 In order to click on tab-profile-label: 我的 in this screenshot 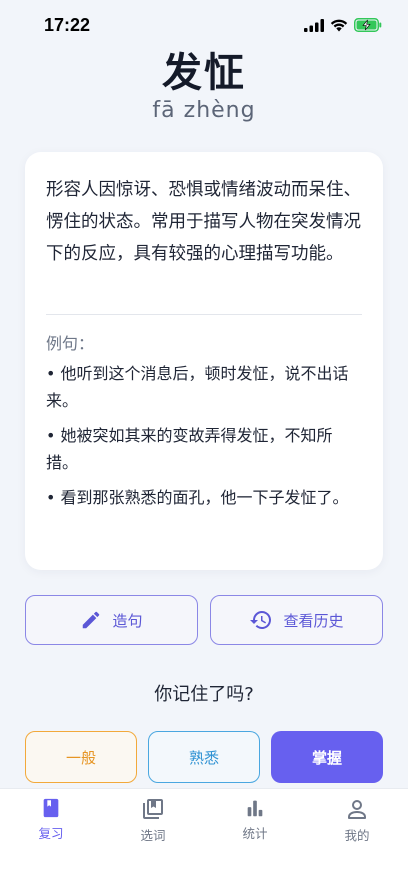, I will do `click(357, 835)`.